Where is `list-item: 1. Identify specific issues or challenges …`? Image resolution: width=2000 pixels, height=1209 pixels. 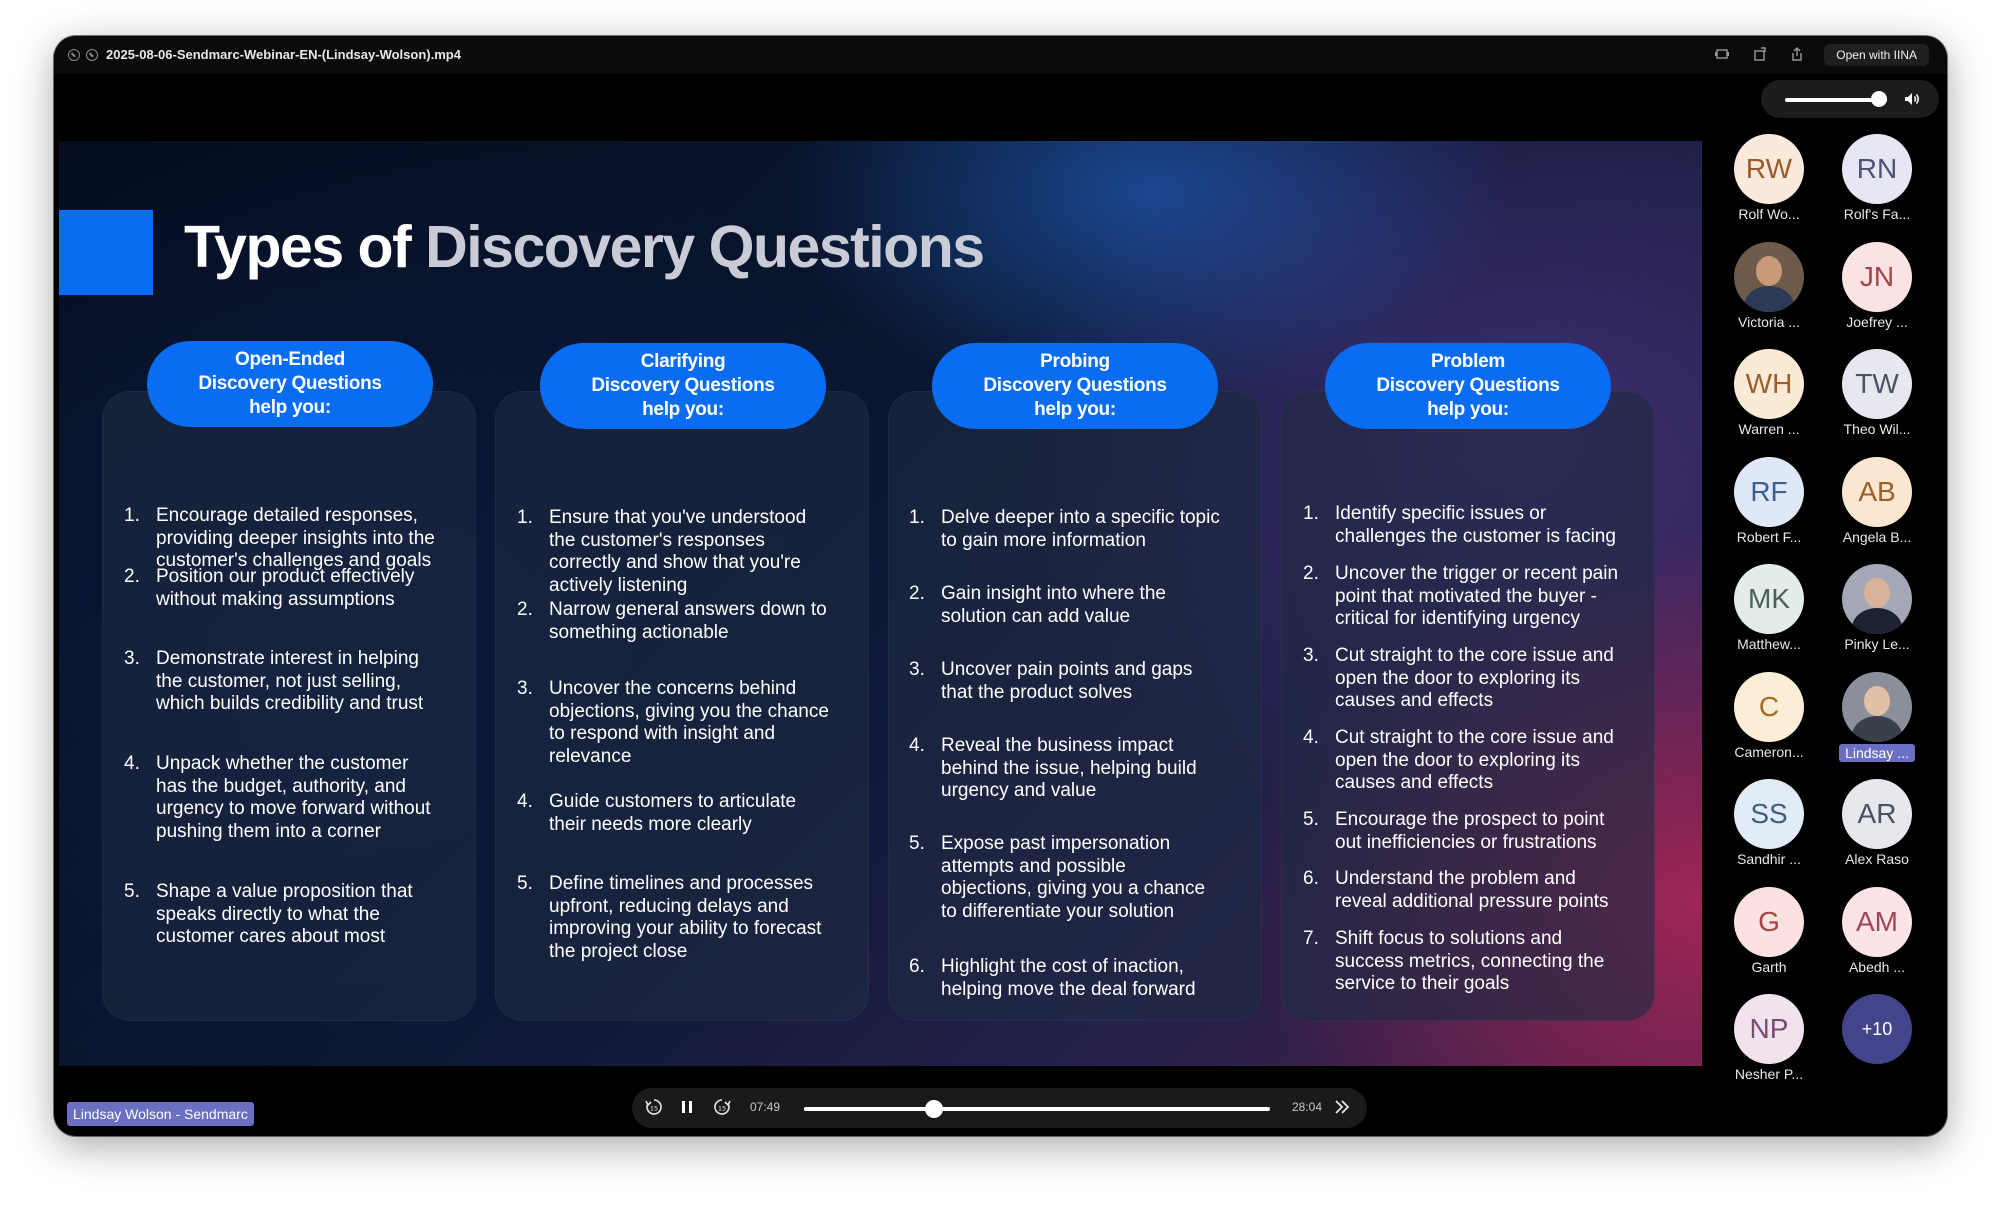
list-item: 1. Identify specific issues or challenges … is located at coordinates (1459, 525).